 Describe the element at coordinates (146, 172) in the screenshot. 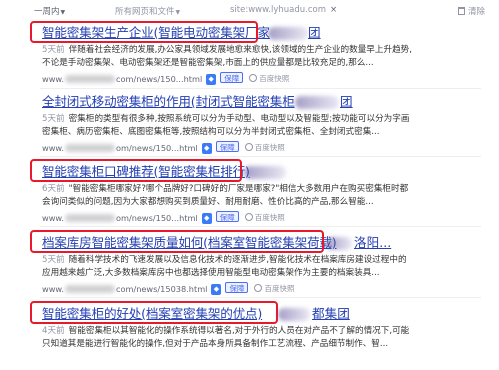

I see `result-title-link: 智能密集柜口碑推荐(智能密集柜排行)` at that location.